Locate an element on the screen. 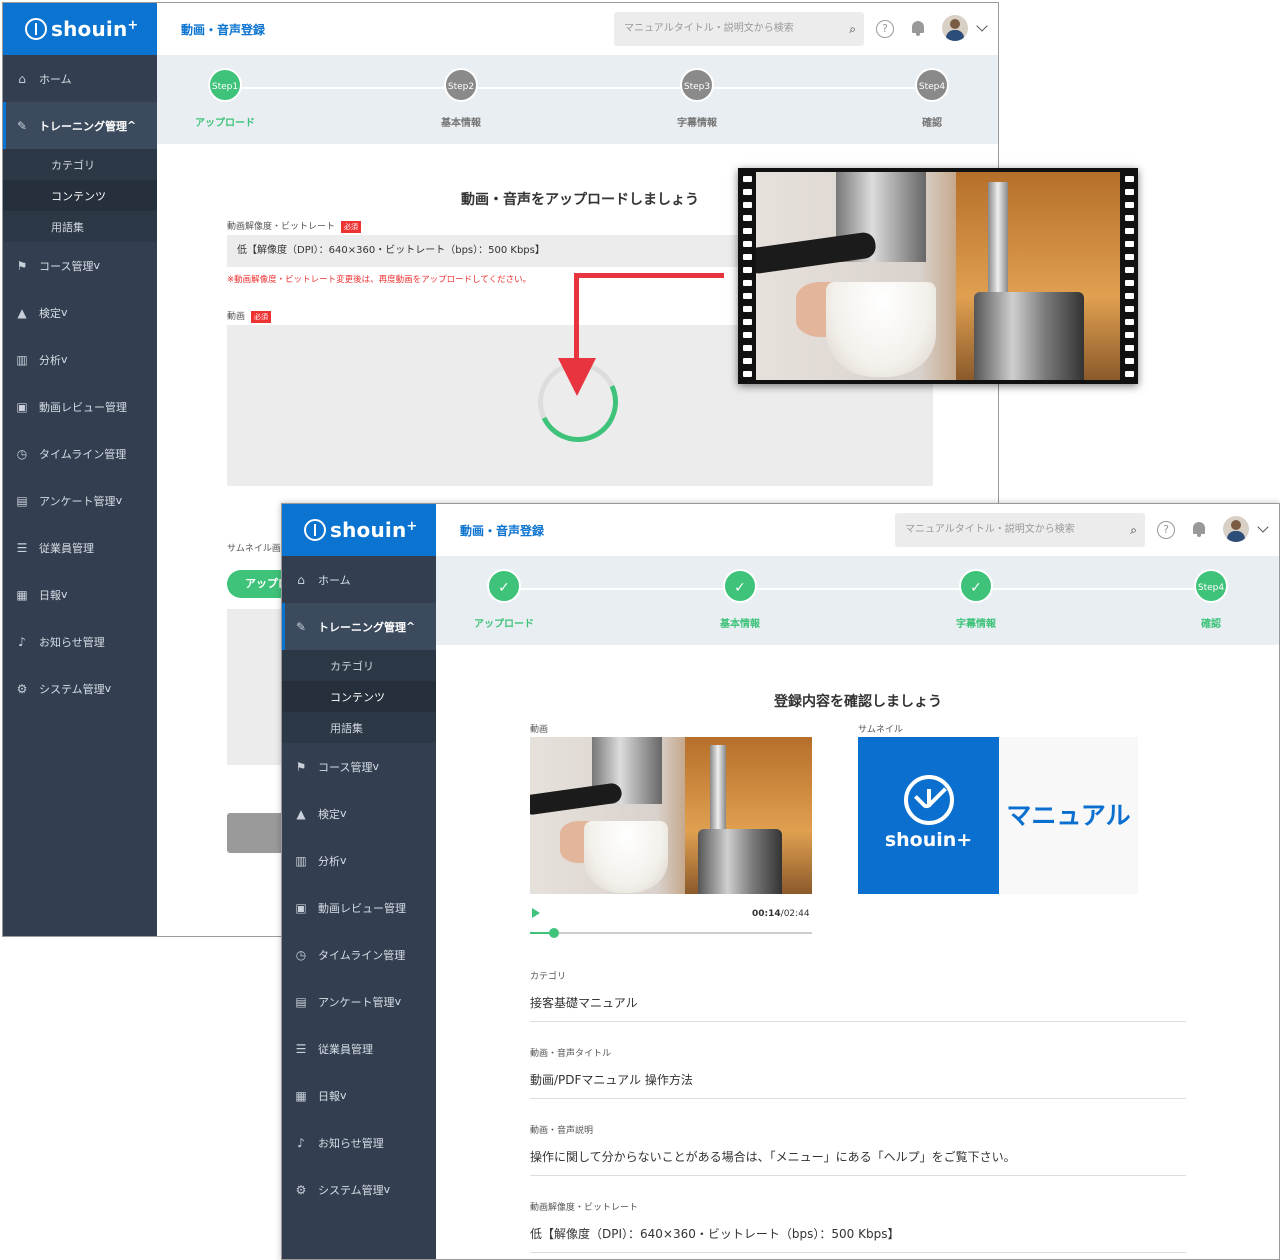  confirm-heading: 登録内容を確認しましょう is located at coordinates (858, 702).